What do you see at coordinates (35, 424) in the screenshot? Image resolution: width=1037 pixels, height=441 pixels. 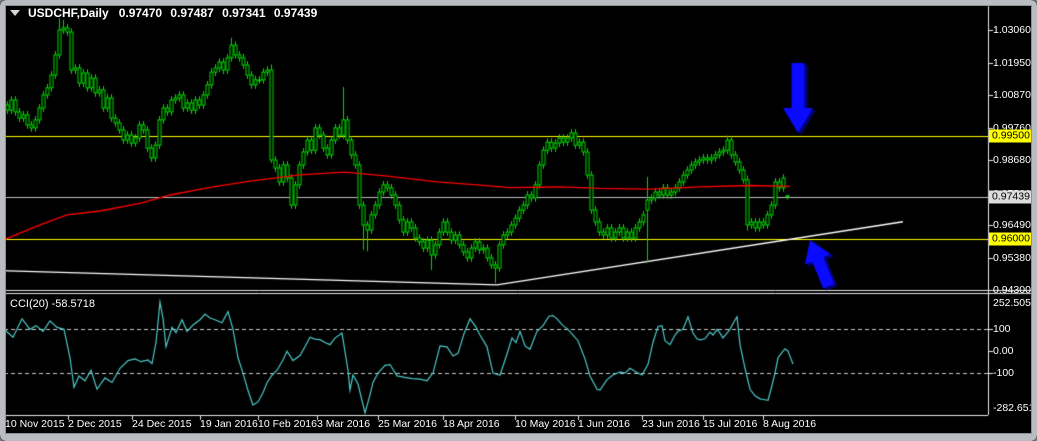 I see `time-axis-label: 10 Nov 2015` at bounding box center [35, 424].